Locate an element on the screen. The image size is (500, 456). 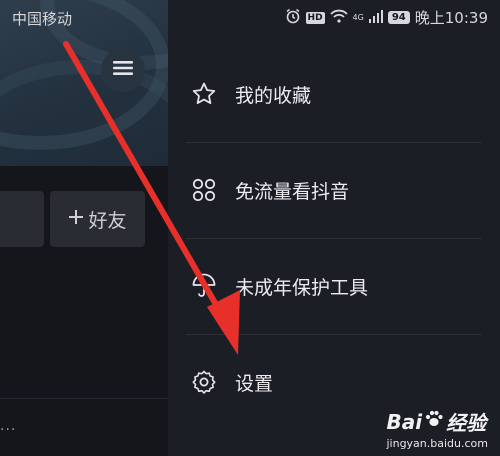
divider is located at coordinates (84, 398).